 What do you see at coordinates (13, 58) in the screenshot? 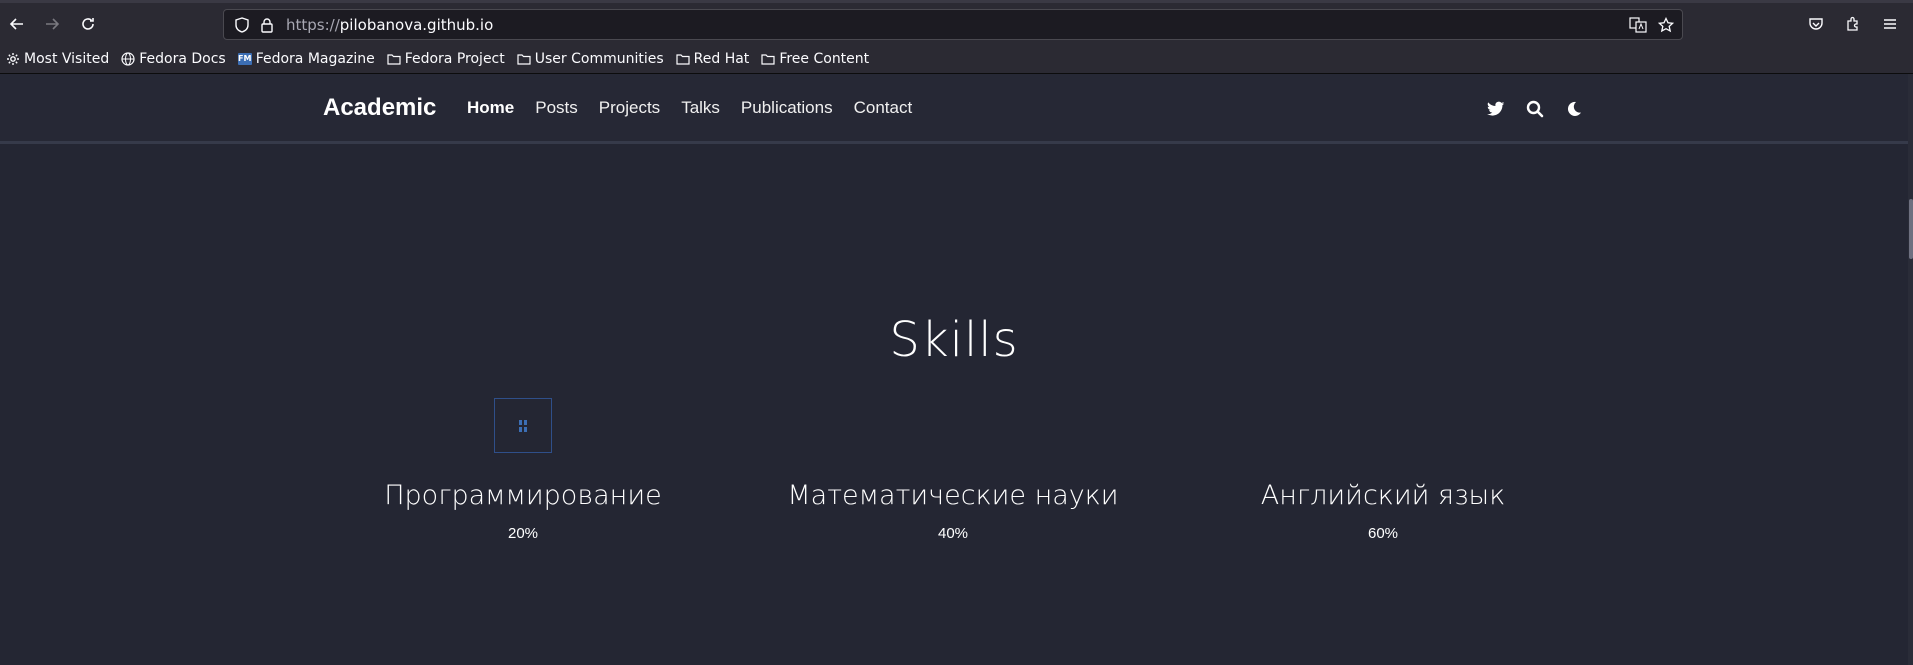
I see `gear-icon` at bounding box center [13, 58].